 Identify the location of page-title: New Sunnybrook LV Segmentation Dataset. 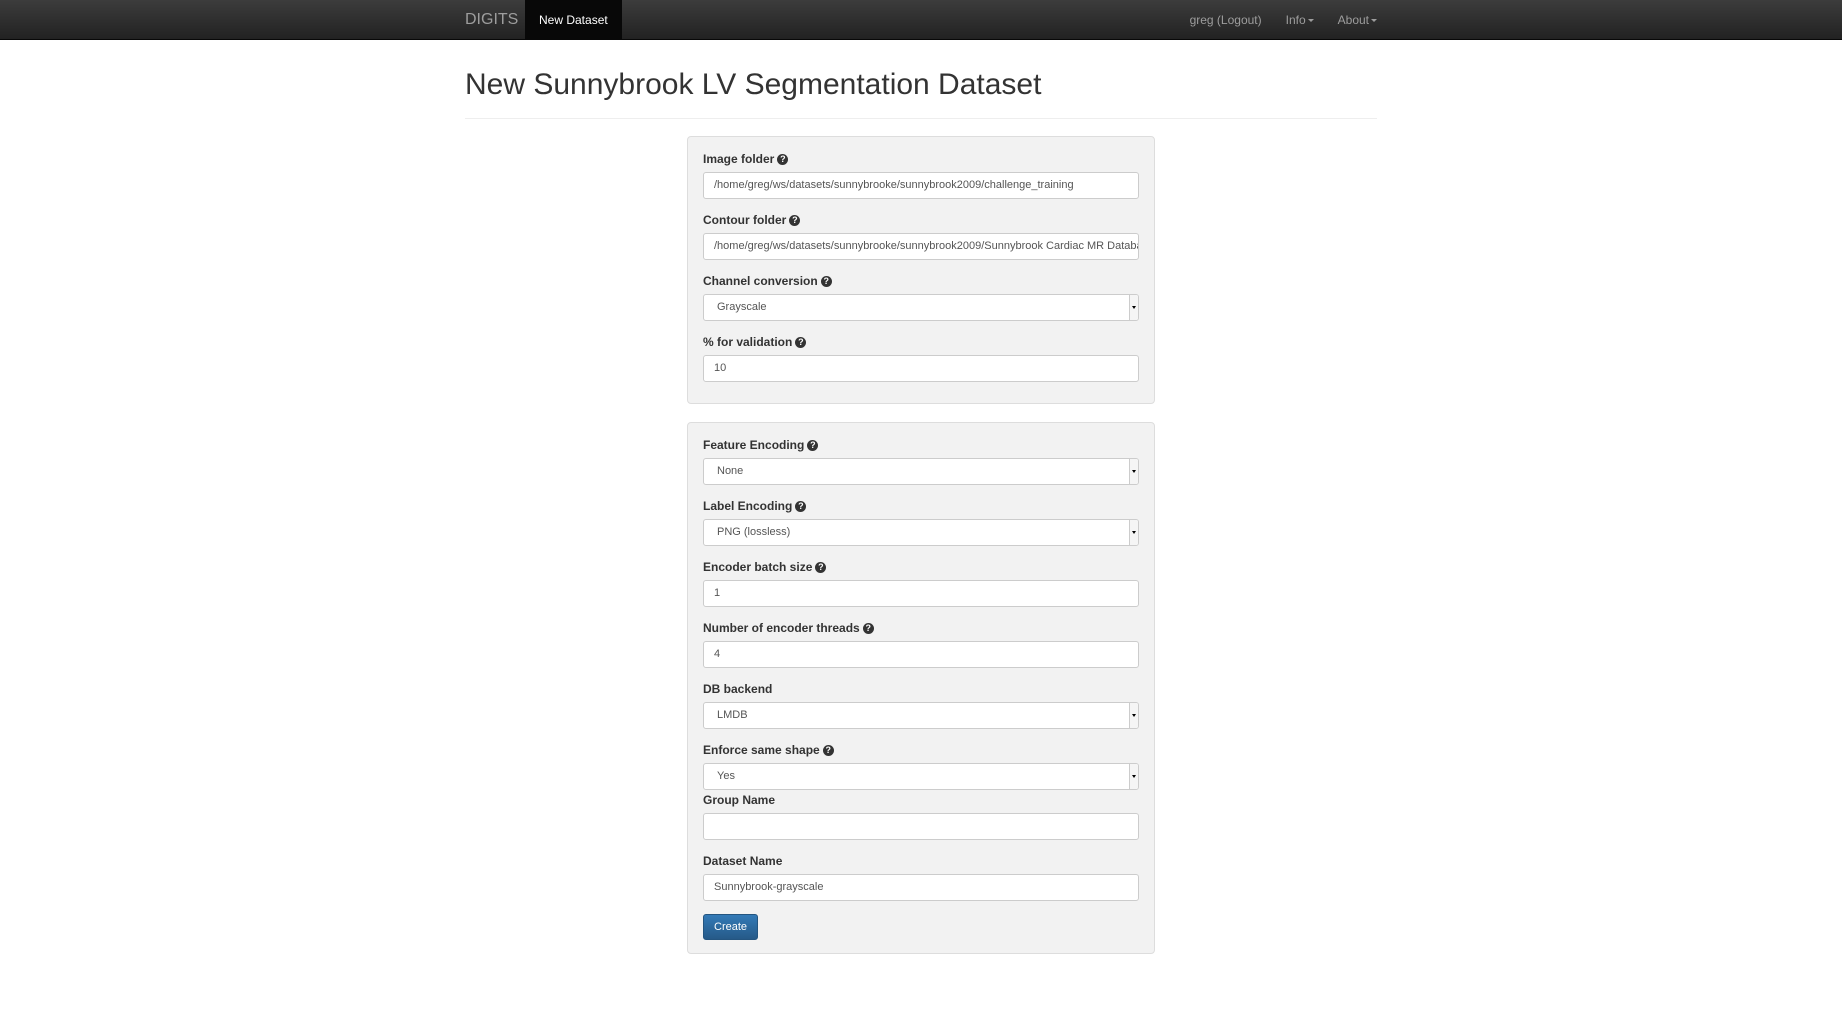
(753, 84).